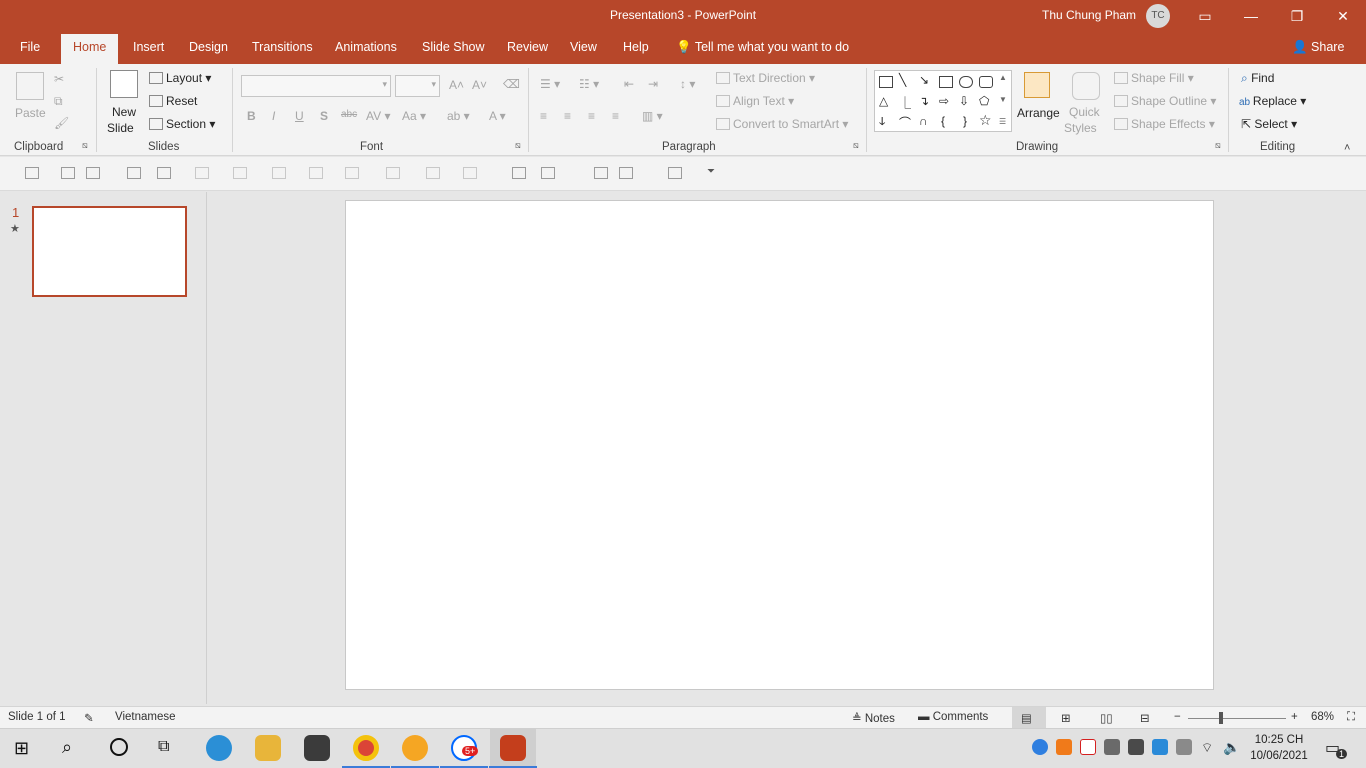  Describe the element at coordinates (856, 145) in the screenshot. I see `paragraph-launcher-icon: ⧅` at that location.